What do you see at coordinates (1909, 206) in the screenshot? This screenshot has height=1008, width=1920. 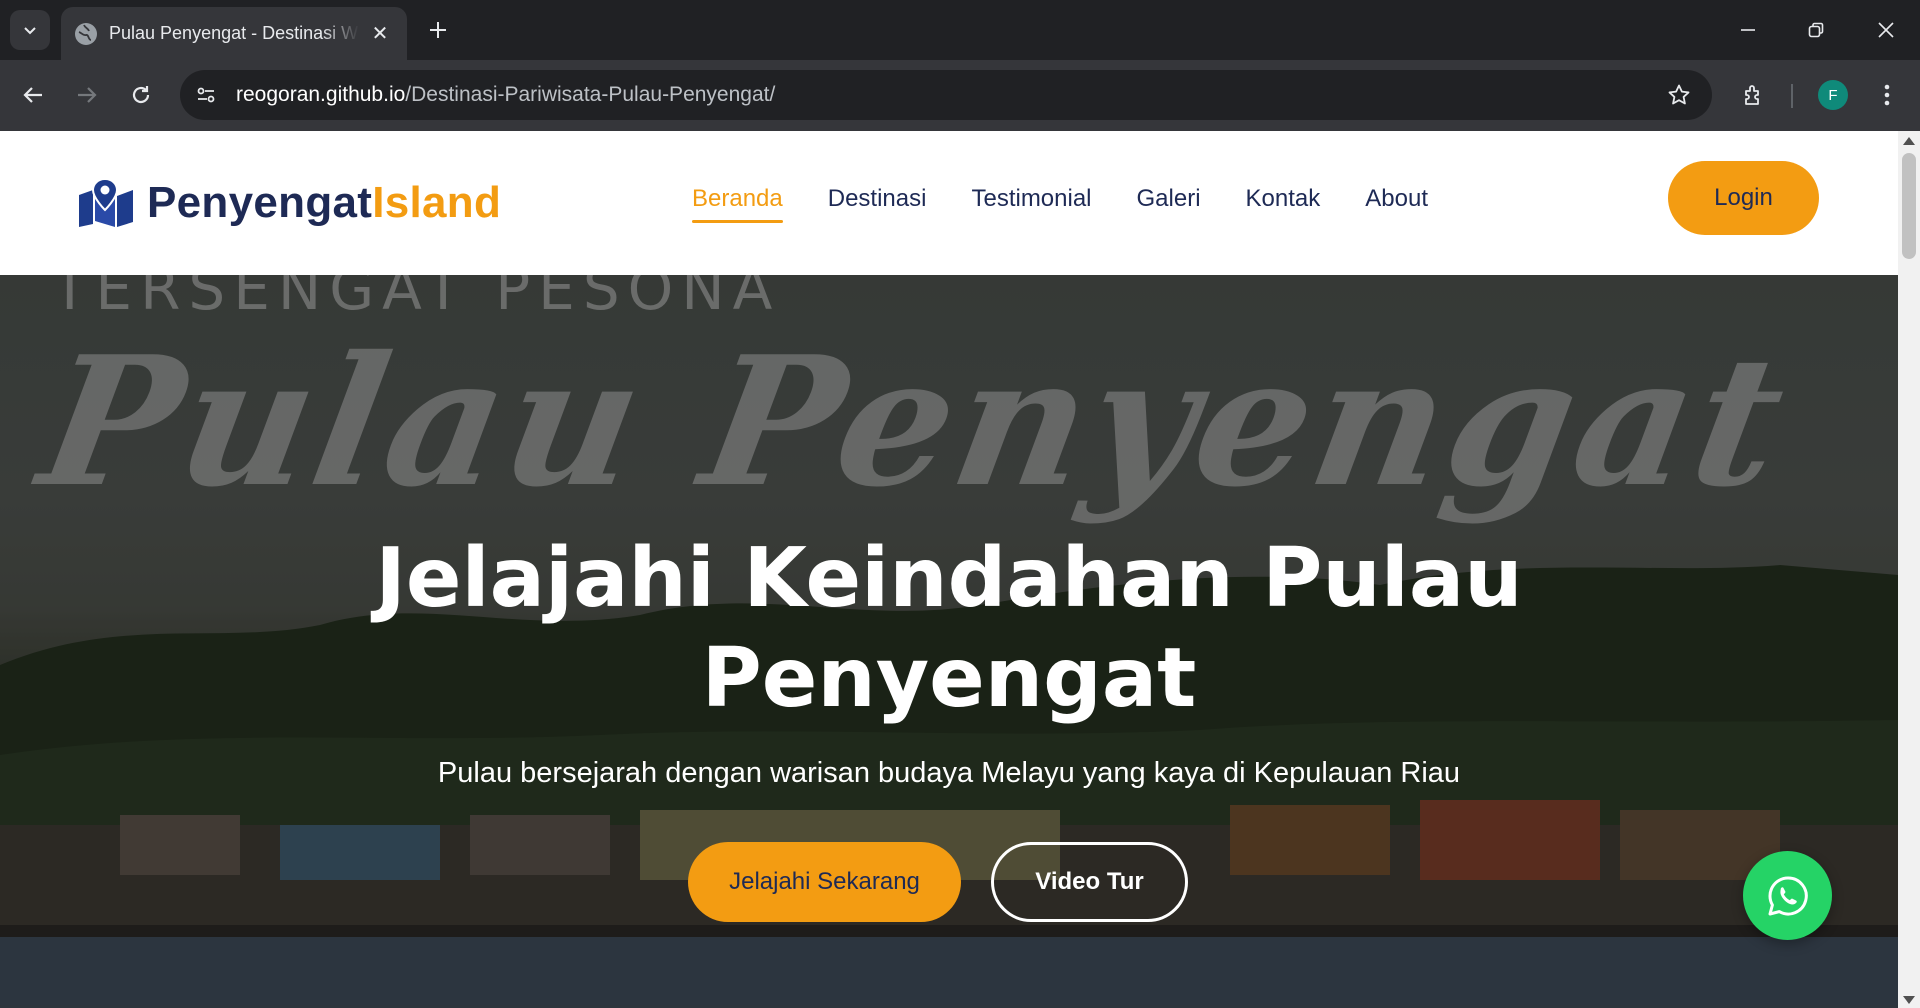 I see `scrollbar-thumb` at bounding box center [1909, 206].